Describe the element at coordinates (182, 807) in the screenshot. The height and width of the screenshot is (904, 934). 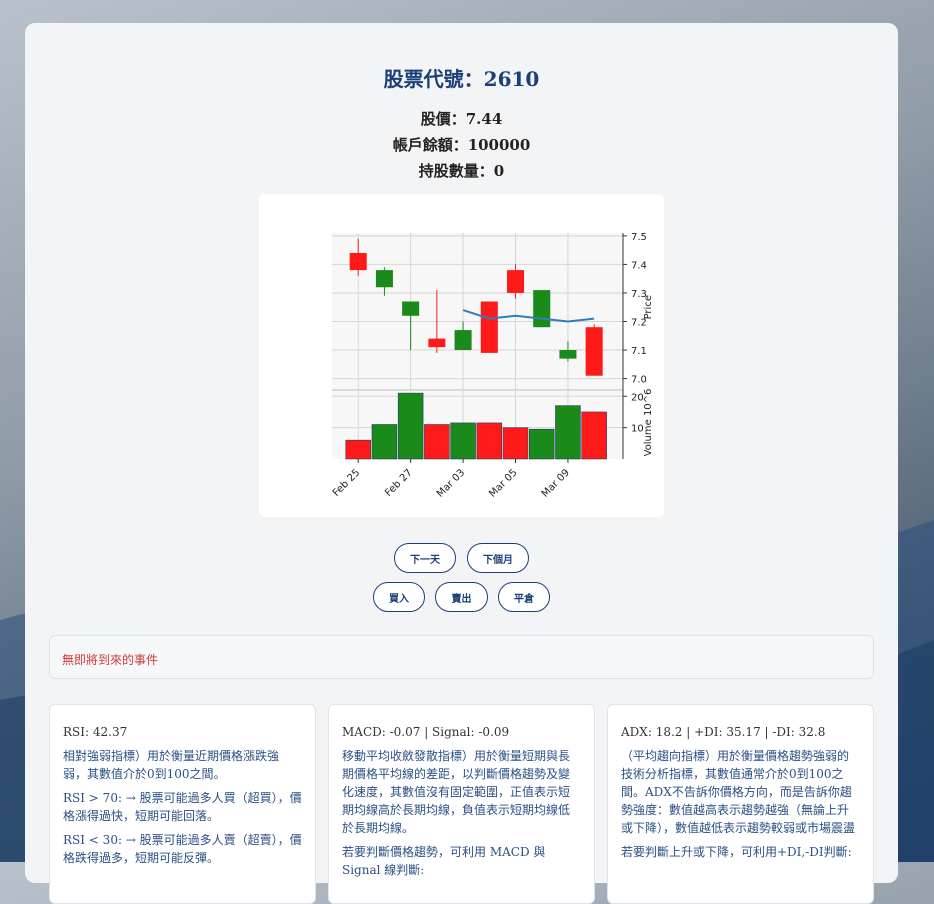
I see `rsi-overbought: RSI > 70: → 股票可能過多人買（超買），價格漲得過快，短期可能回落。` at that location.